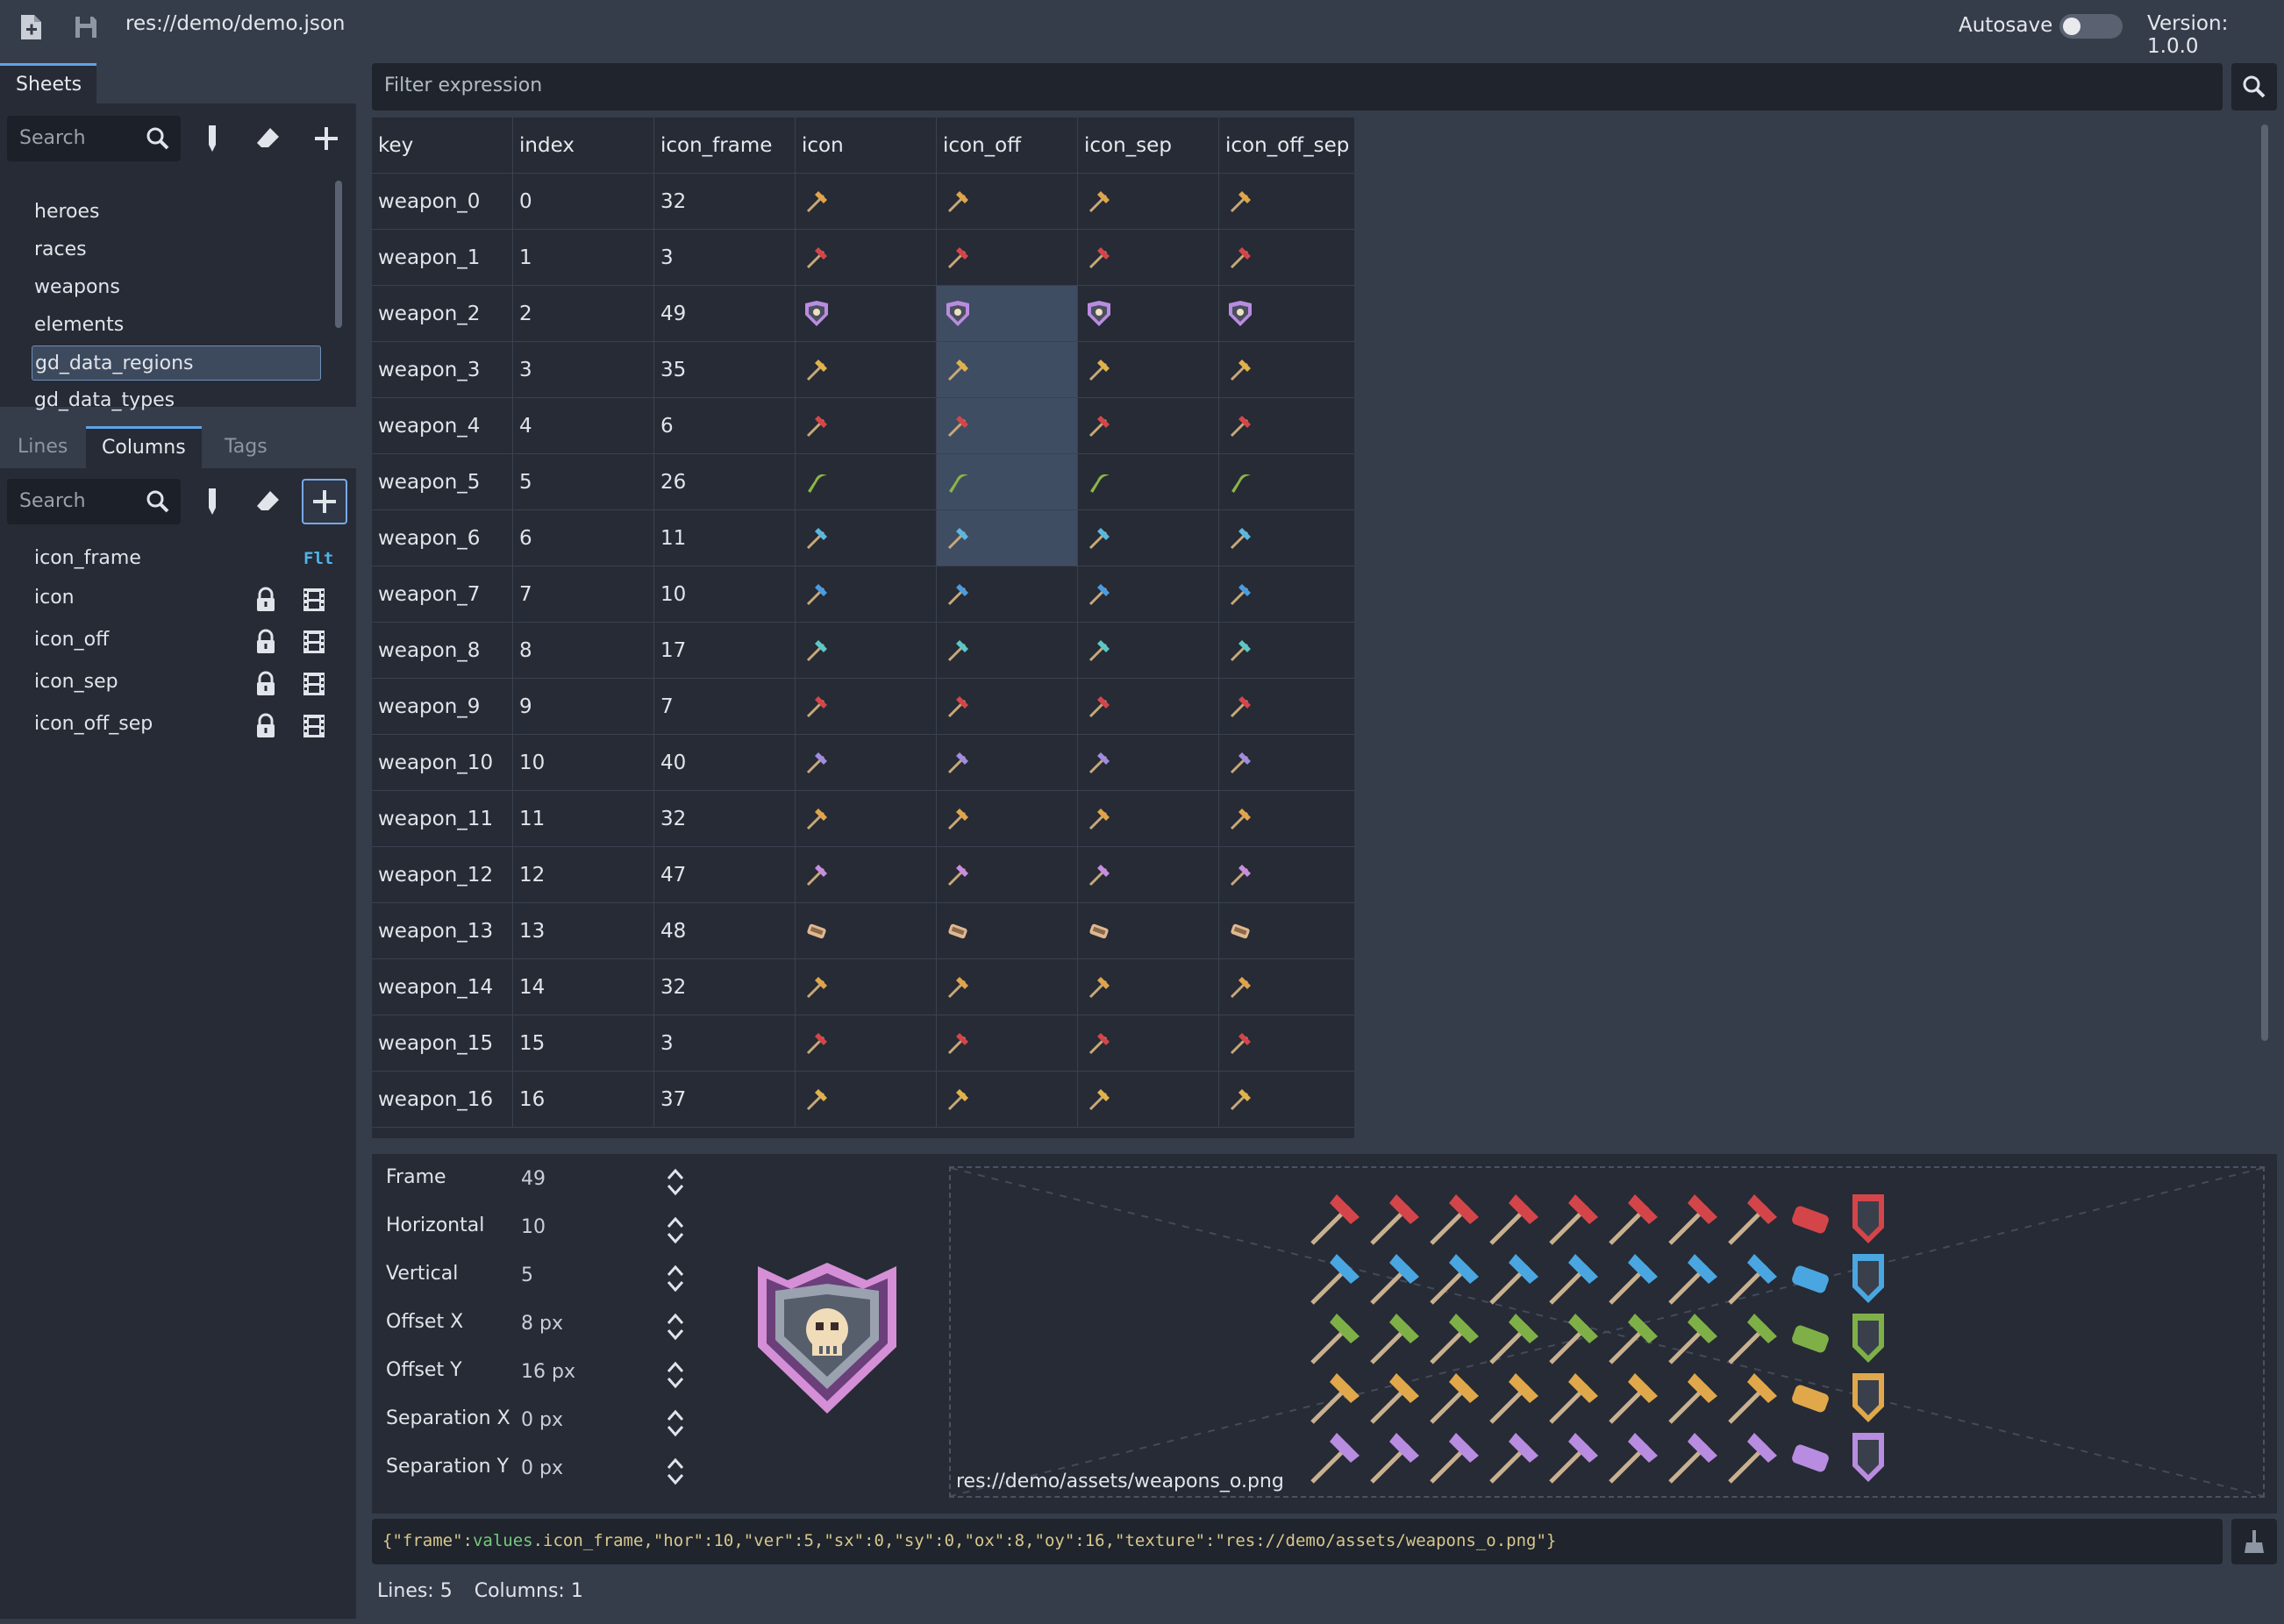 Image resolution: width=2284 pixels, height=1624 pixels. I want to click on cell-key: weapon_4, so click(442, 426).